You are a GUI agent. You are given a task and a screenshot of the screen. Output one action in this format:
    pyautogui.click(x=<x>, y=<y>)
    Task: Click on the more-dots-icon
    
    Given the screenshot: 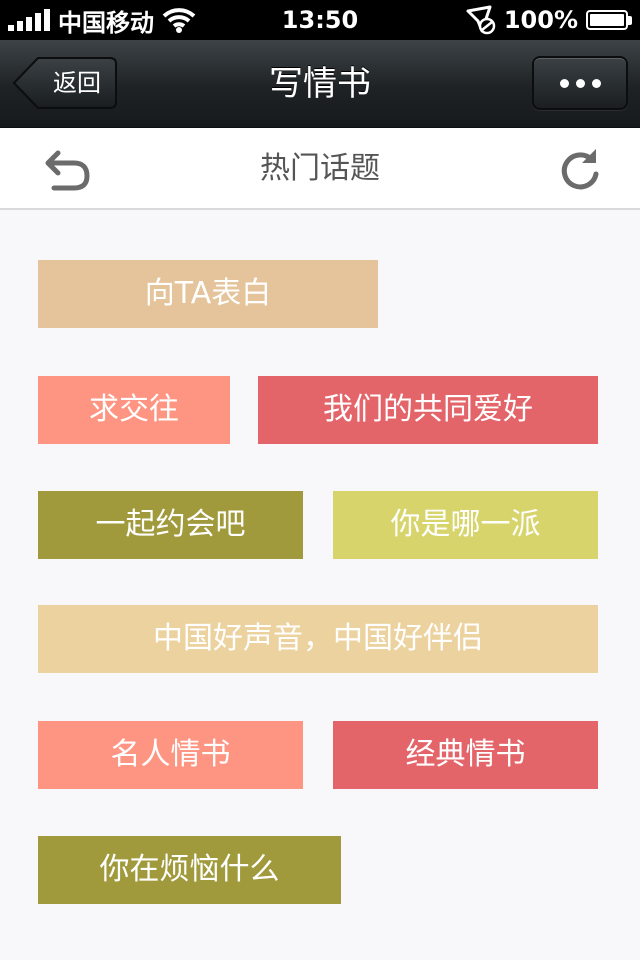 What is the action you would take?
    pyautogui.click(x=564, y=83)
    